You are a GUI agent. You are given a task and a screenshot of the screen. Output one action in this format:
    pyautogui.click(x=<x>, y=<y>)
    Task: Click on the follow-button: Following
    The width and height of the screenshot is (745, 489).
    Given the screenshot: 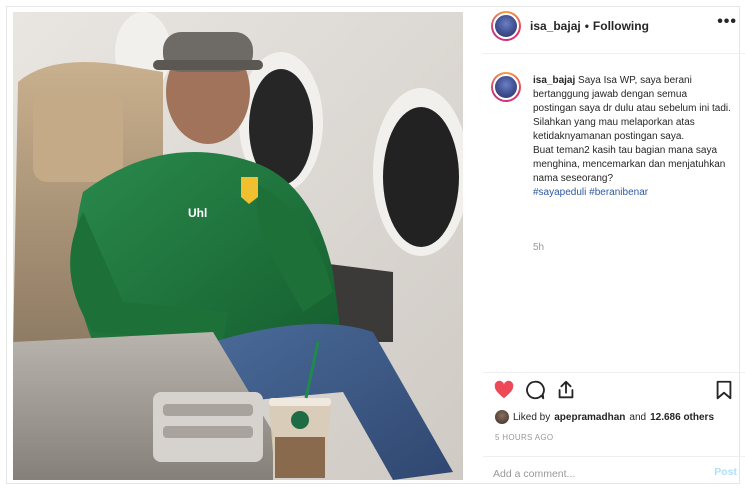 What is the action you would take?
    pyautogui.click(x=621, y=26)
    